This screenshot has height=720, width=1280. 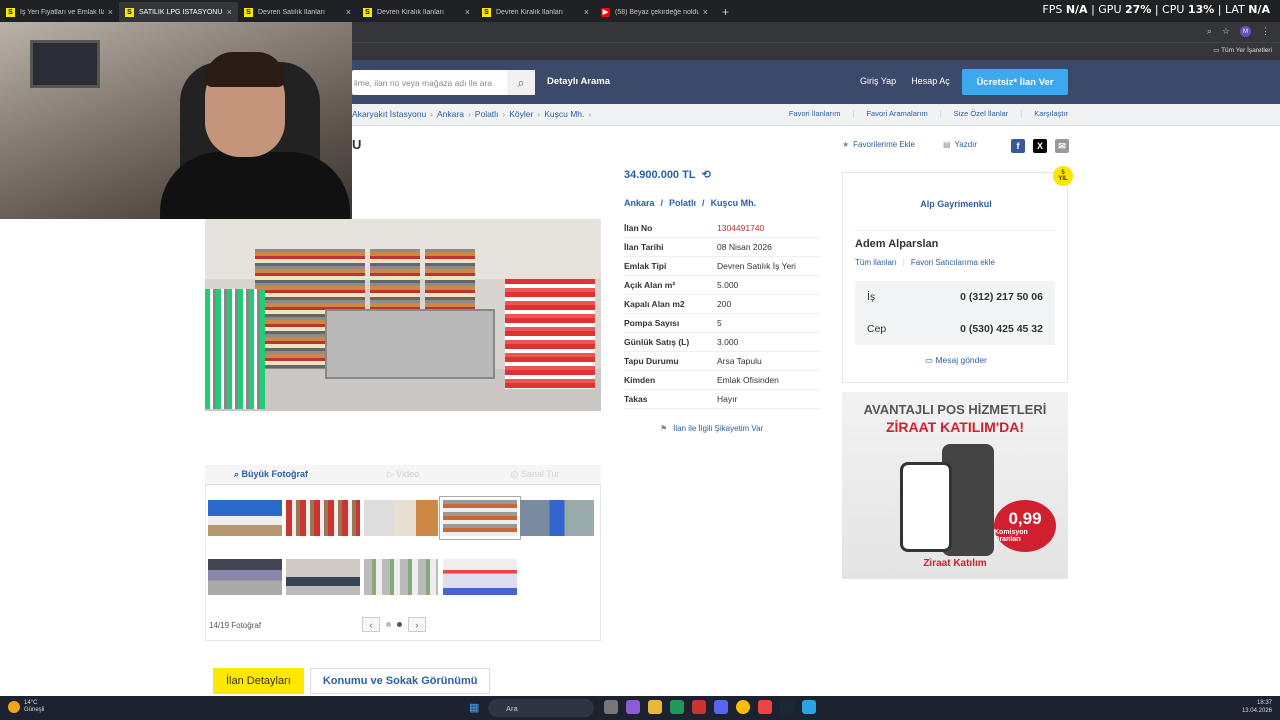 What do you see at coordinates (878, 81) in the screenshot?
I see `login-link: Giriş Yap` at bounding box center [878, 81].